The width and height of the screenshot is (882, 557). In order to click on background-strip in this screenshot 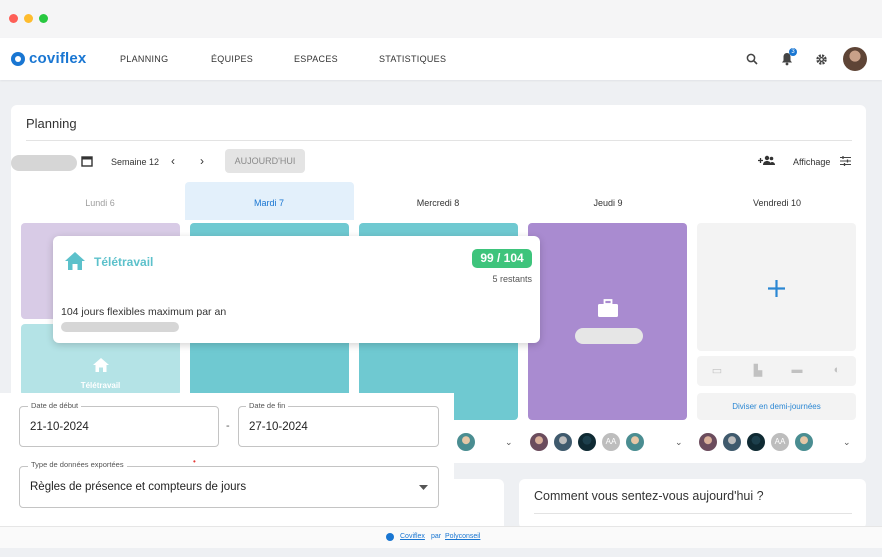, I will do `click(441, 552)`.